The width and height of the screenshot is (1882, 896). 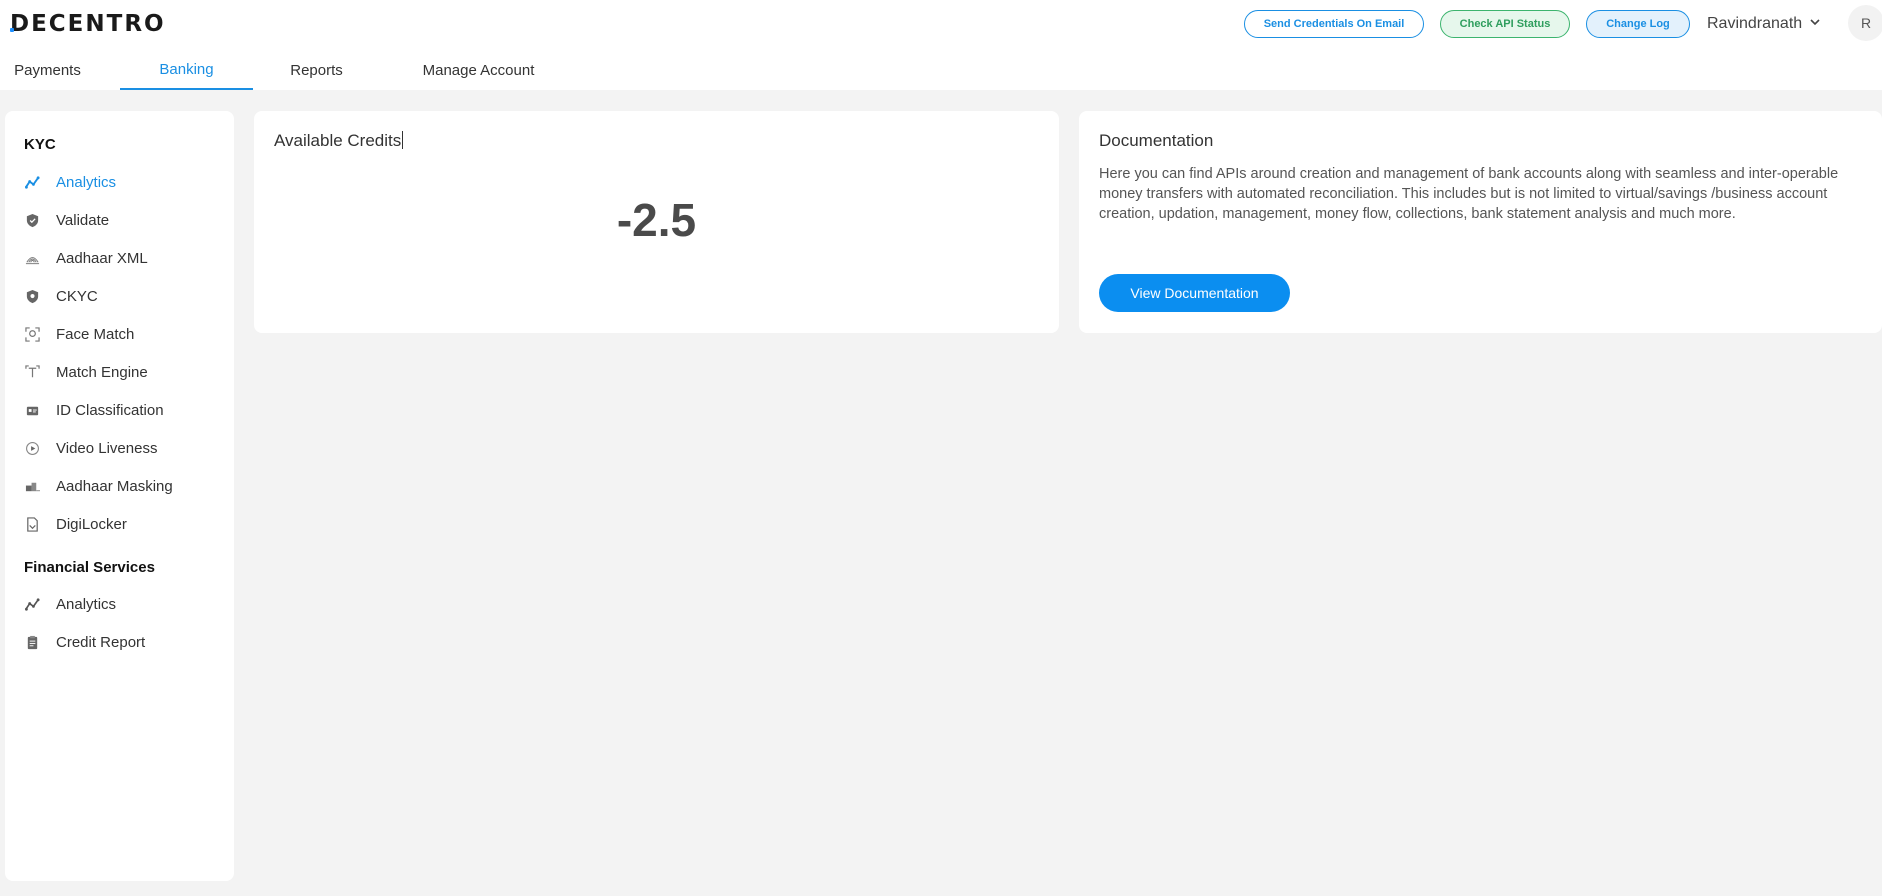 I want to click on main-tabs: Payments Banking Reports Manage Account, so click(x=300, y=70).